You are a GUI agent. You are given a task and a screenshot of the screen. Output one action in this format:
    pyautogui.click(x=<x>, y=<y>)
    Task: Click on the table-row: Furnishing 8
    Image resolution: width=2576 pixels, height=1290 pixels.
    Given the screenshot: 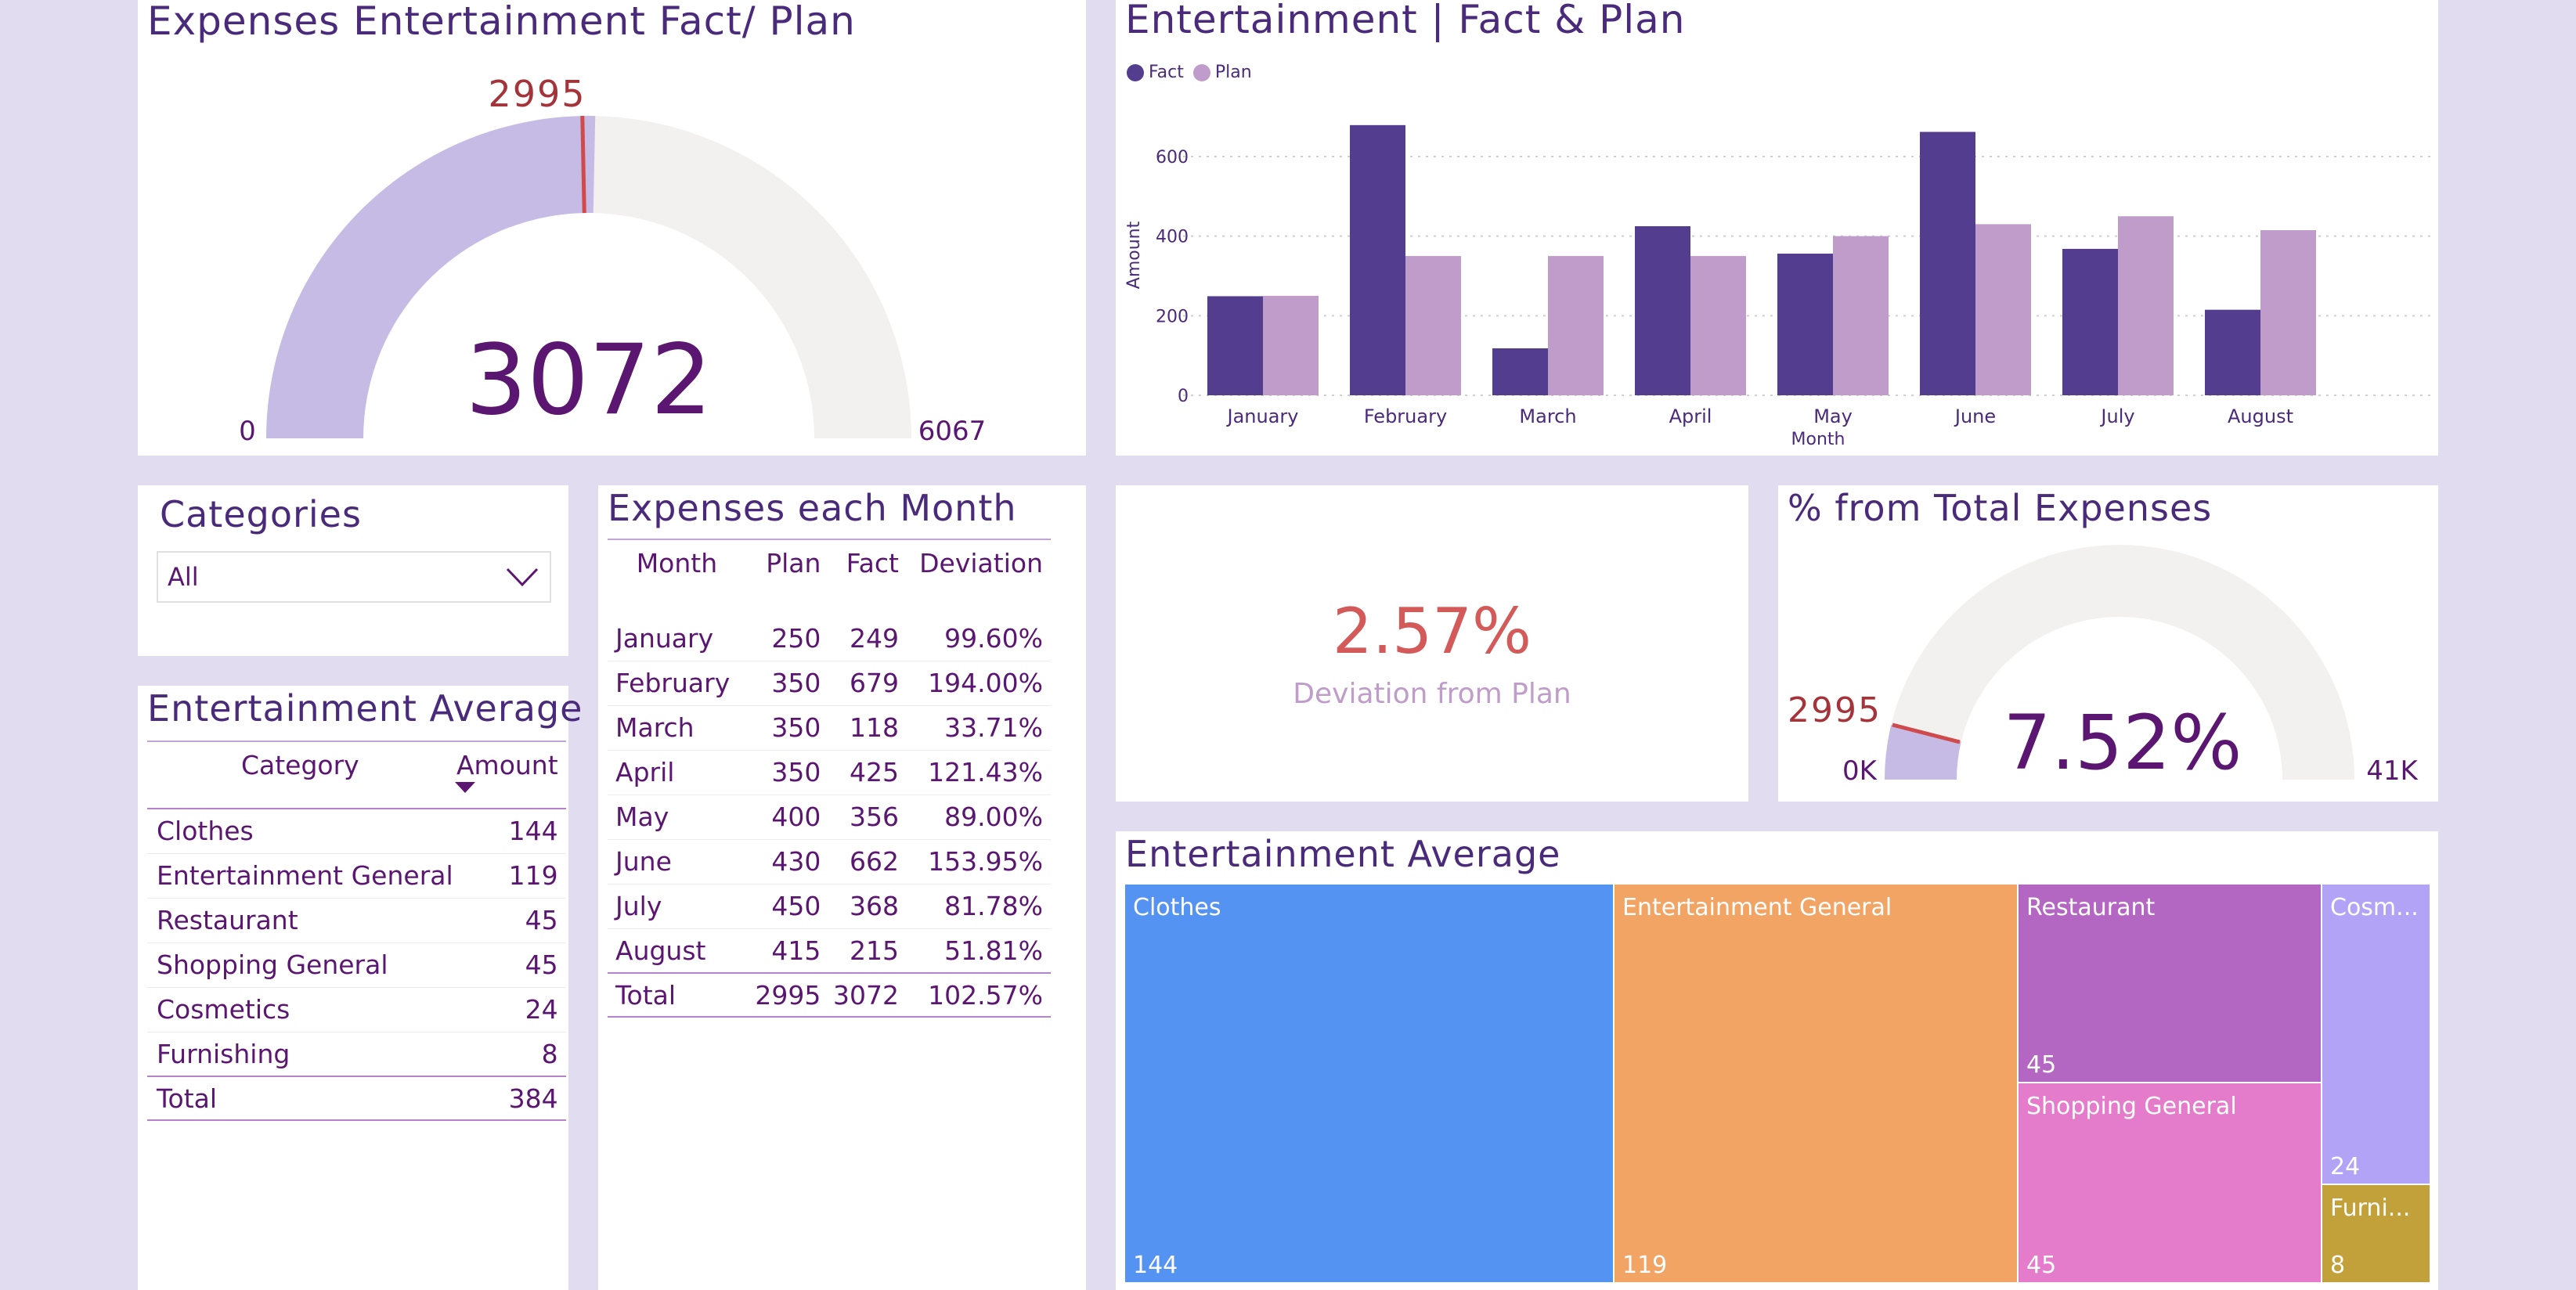 What is the action you would take?
    pyautogui.click(x=356, y=1054)
    